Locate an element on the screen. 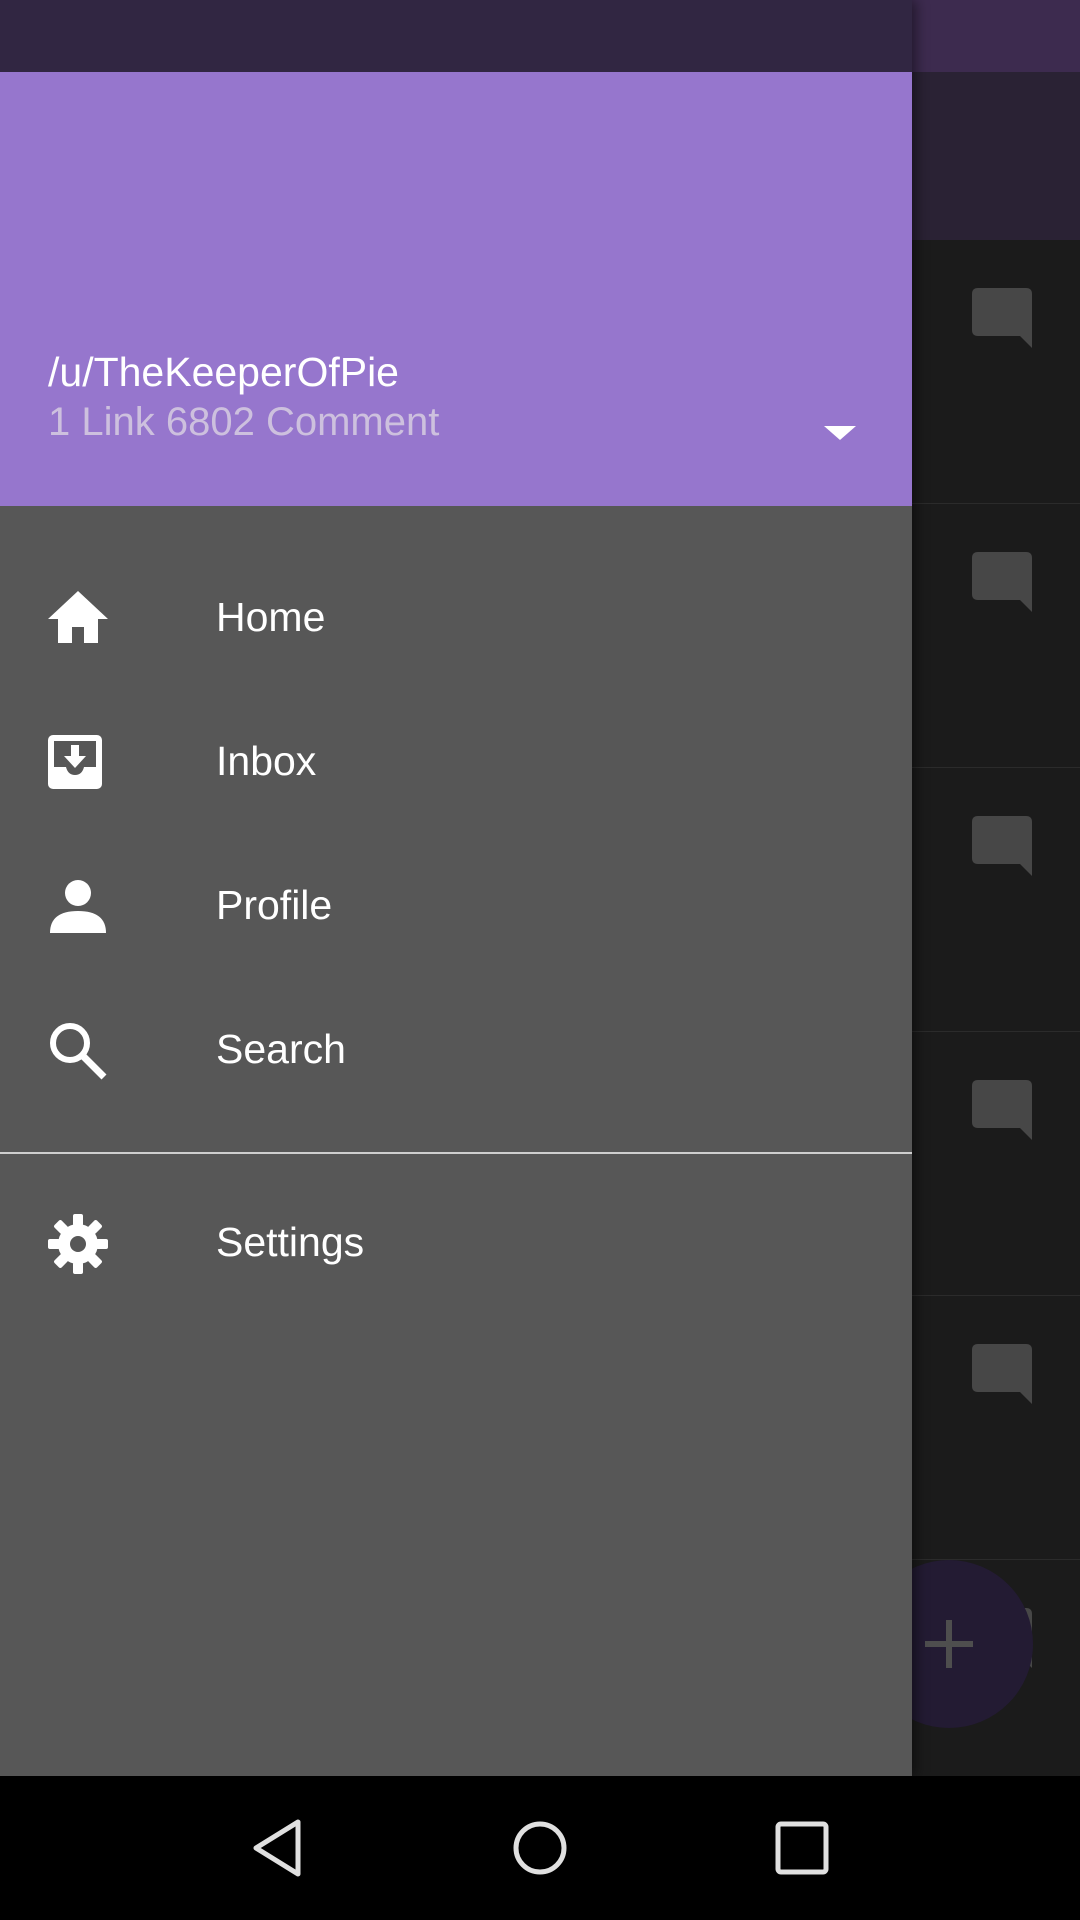  plus-icon is located at coordinates (949, 1644).